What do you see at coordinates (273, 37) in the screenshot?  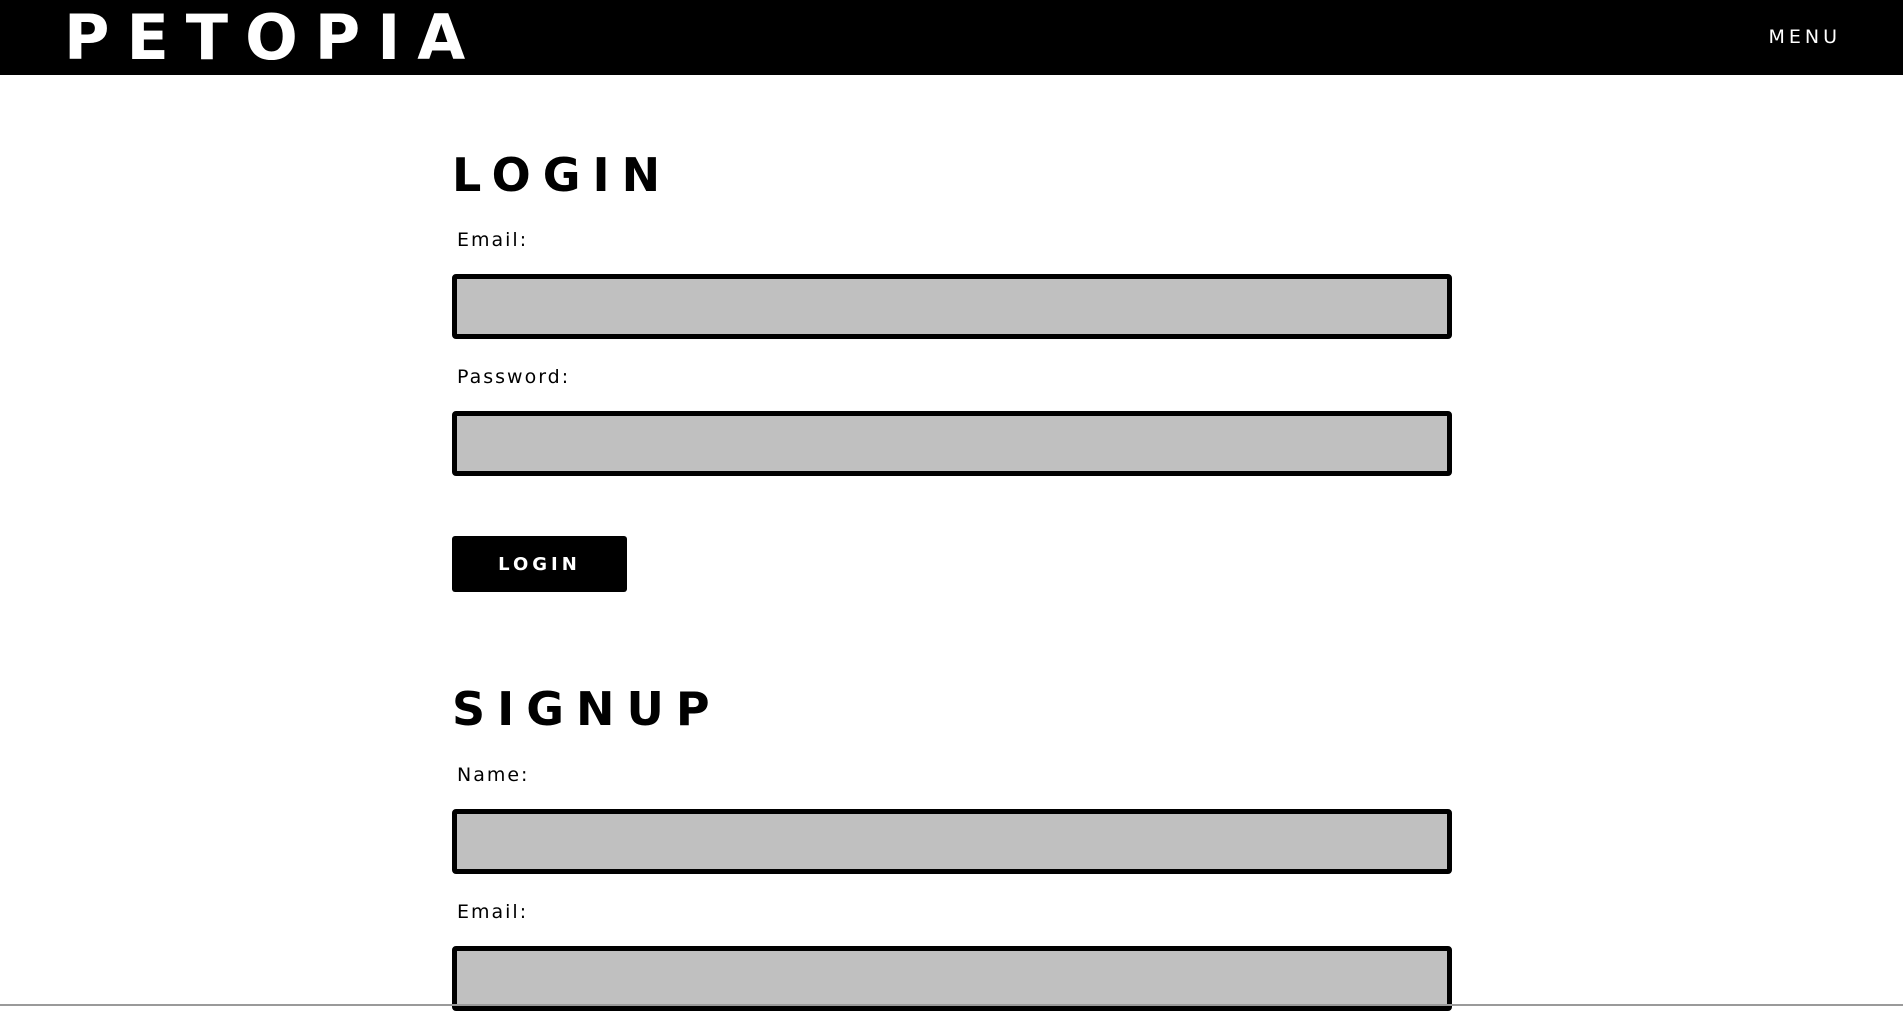 I see `site-logo: PETOPIA` at bounding box center [273, 37].